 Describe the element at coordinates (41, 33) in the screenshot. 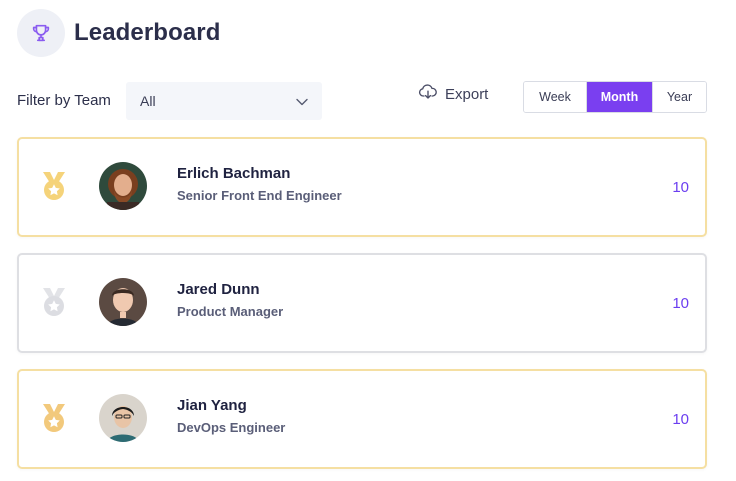

I see `trophy-icon` at that location.